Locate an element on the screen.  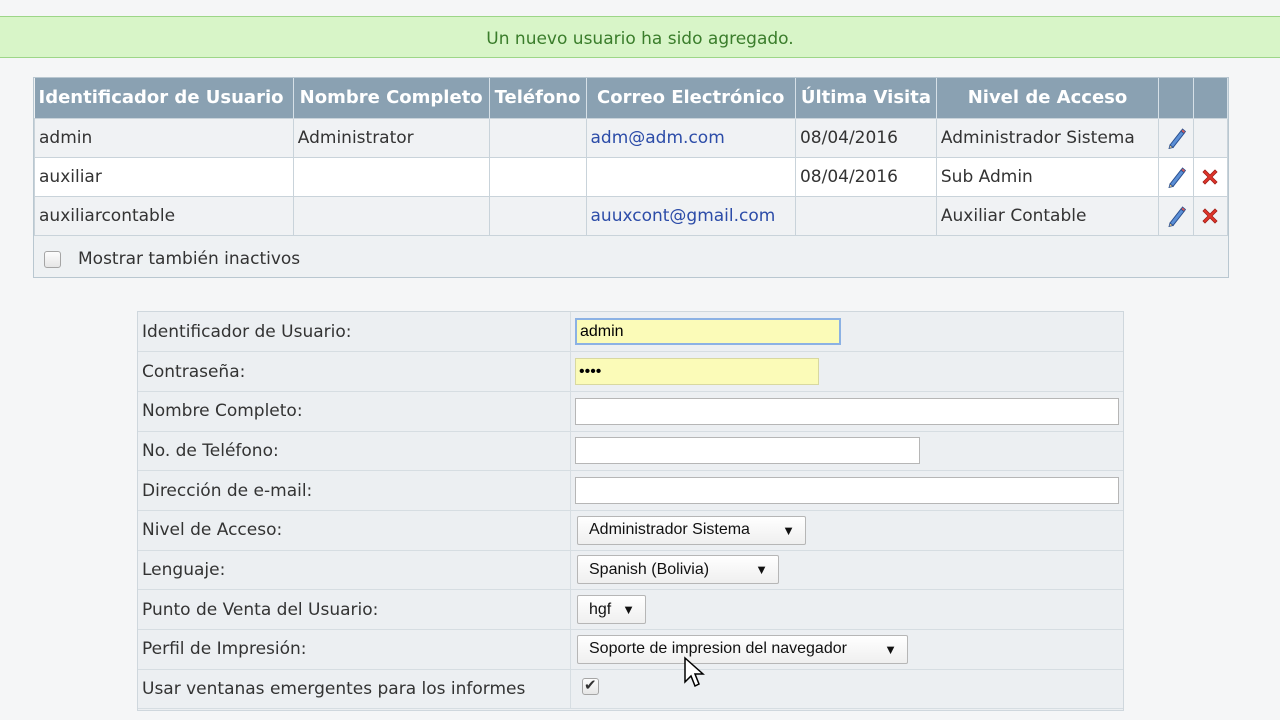
cell-access-level: Administrador Sistema is located at coordinates (1047, 137).